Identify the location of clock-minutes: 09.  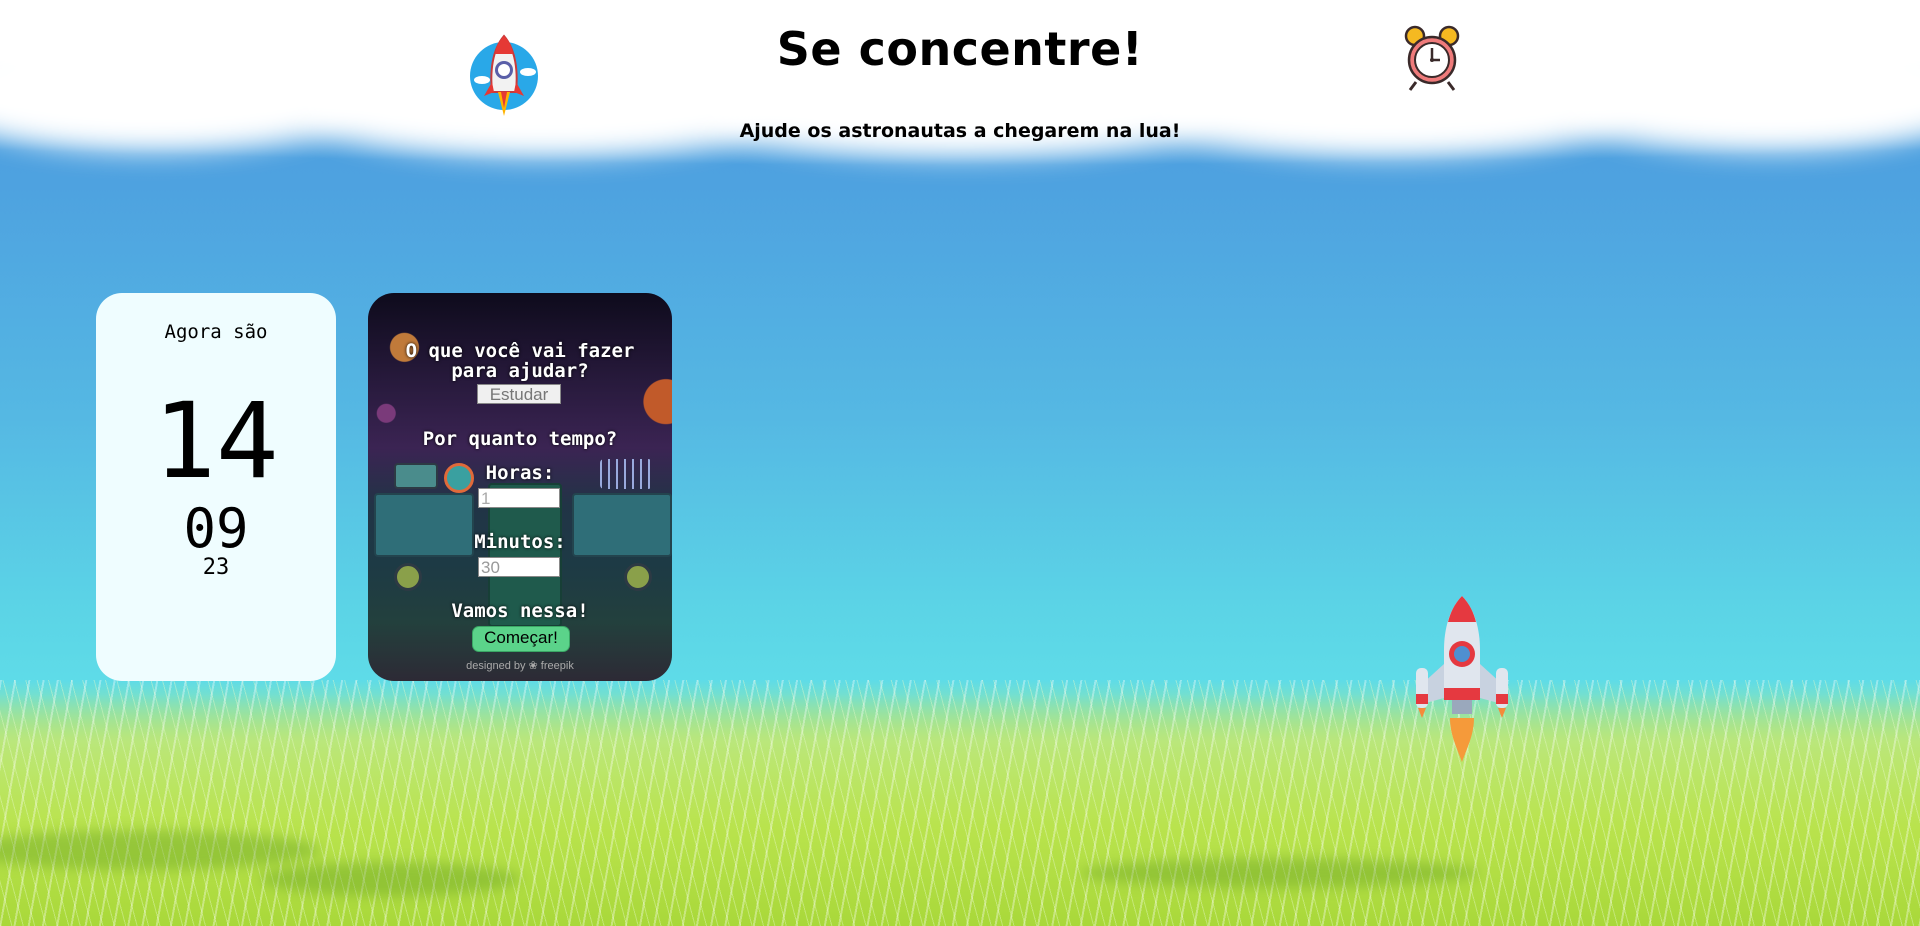
(216, 528).